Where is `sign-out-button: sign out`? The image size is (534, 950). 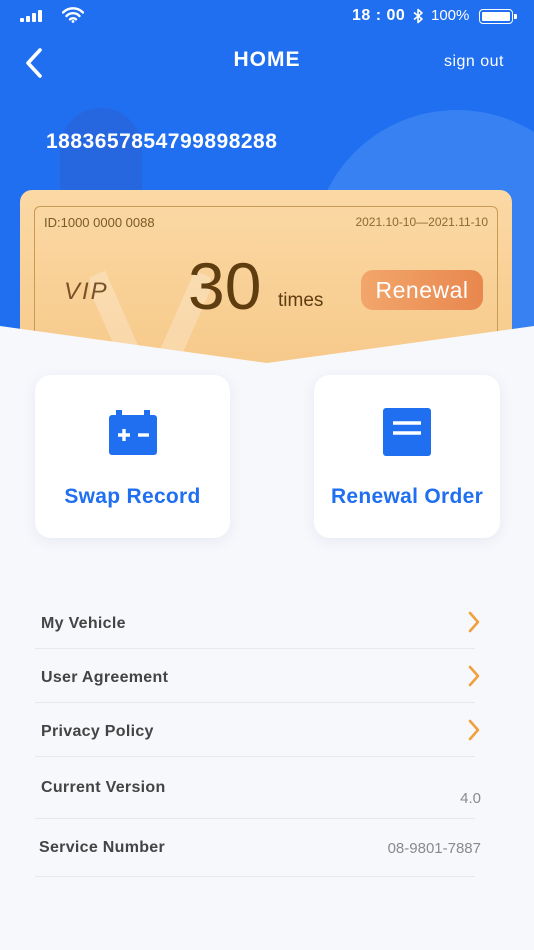 sign-out-button: sign out is located at coordinates (474, 62).